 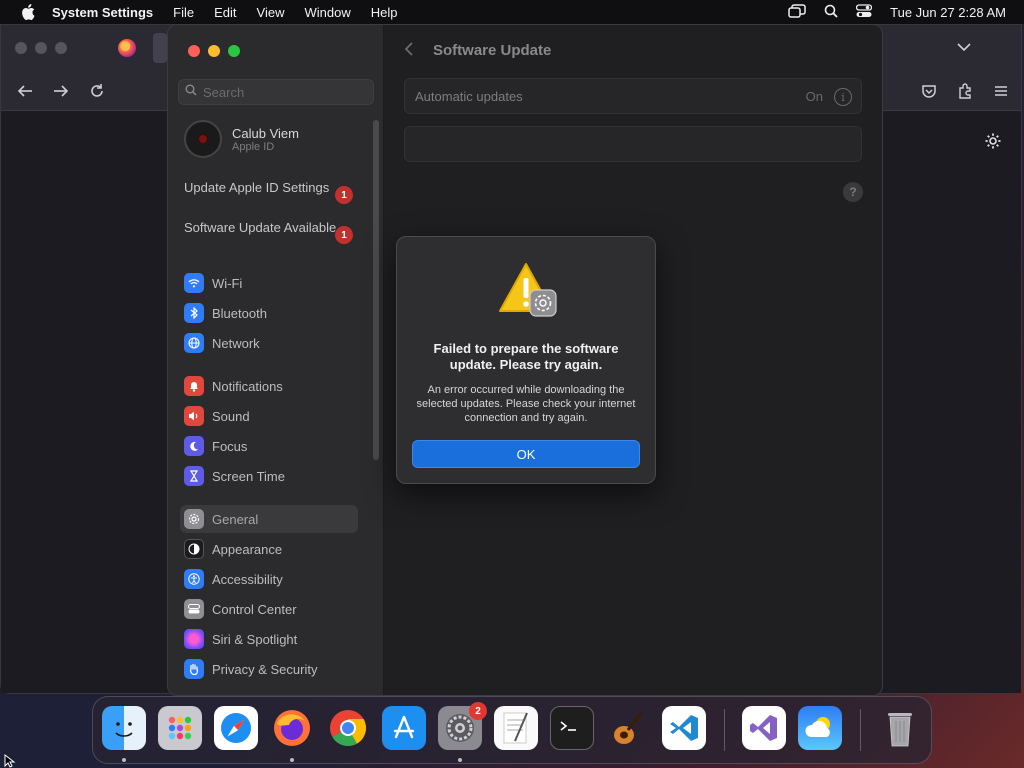 What do you see at coordinates (572, 728) in the screenshot?
I see `terminal-icon` at bounding box center [572, 728].